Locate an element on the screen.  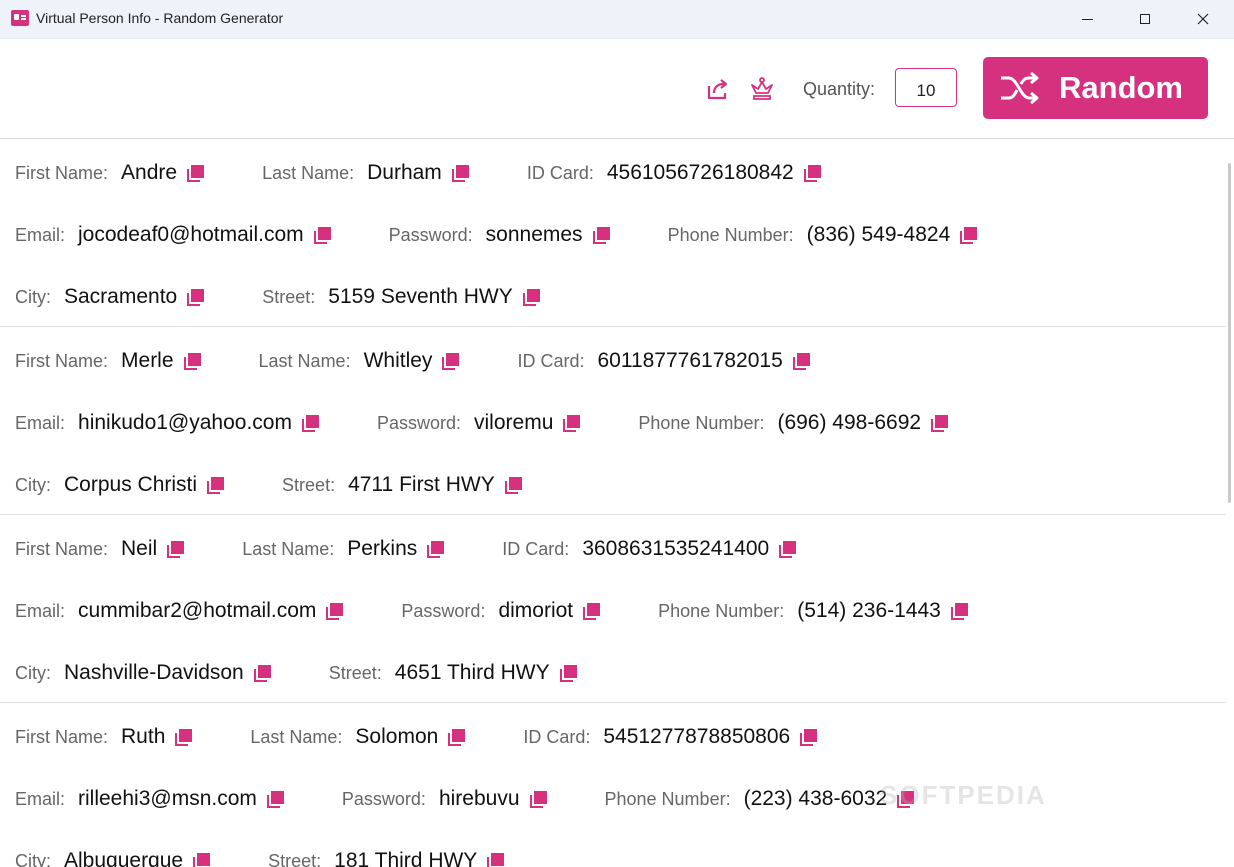
last-name-field: Last Name: Perkins is located at coordinates (343, 549).